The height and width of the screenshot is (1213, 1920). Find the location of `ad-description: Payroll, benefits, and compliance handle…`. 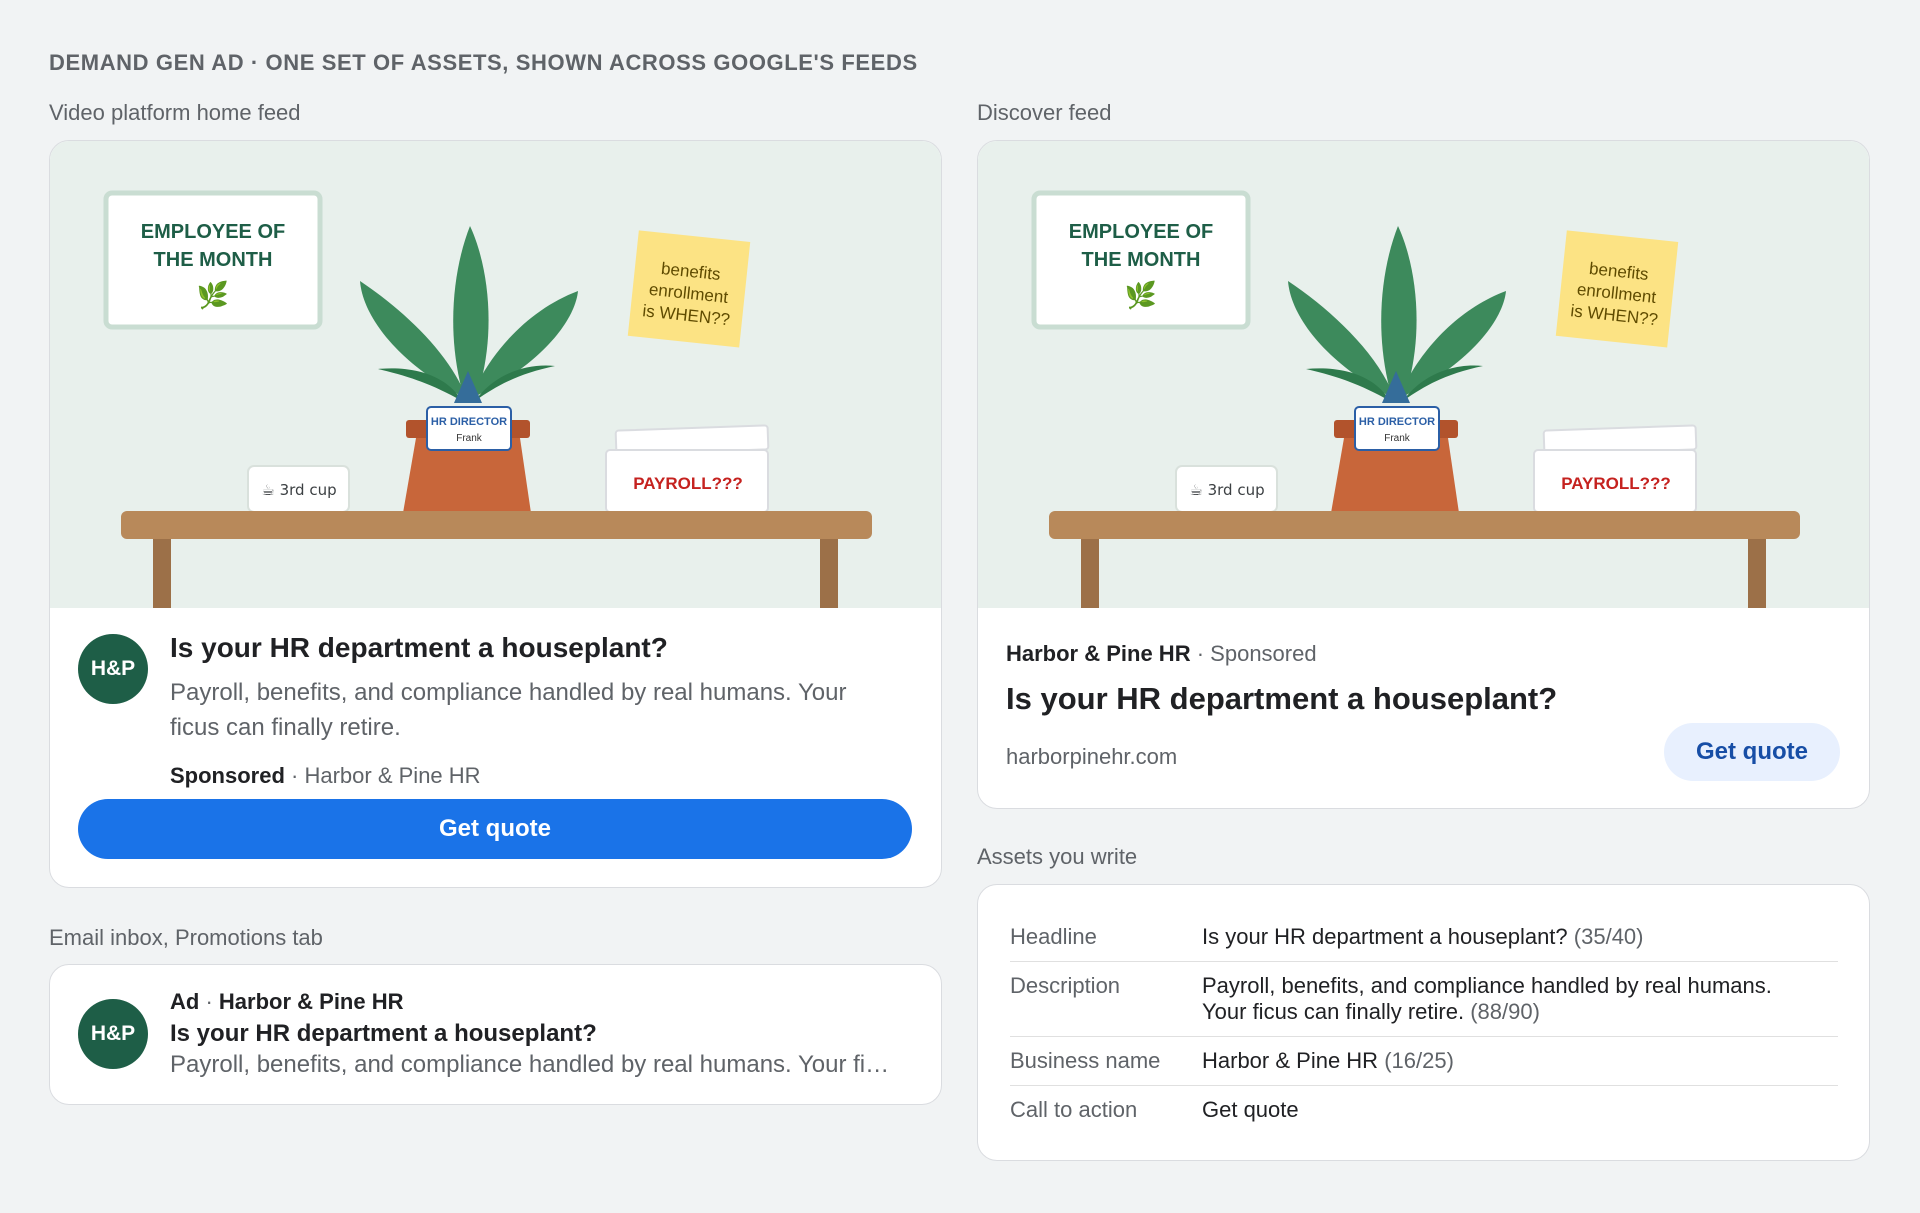

ad-description: Payroll, benefits, and compliance handle… is located at coordinates (508, 710).